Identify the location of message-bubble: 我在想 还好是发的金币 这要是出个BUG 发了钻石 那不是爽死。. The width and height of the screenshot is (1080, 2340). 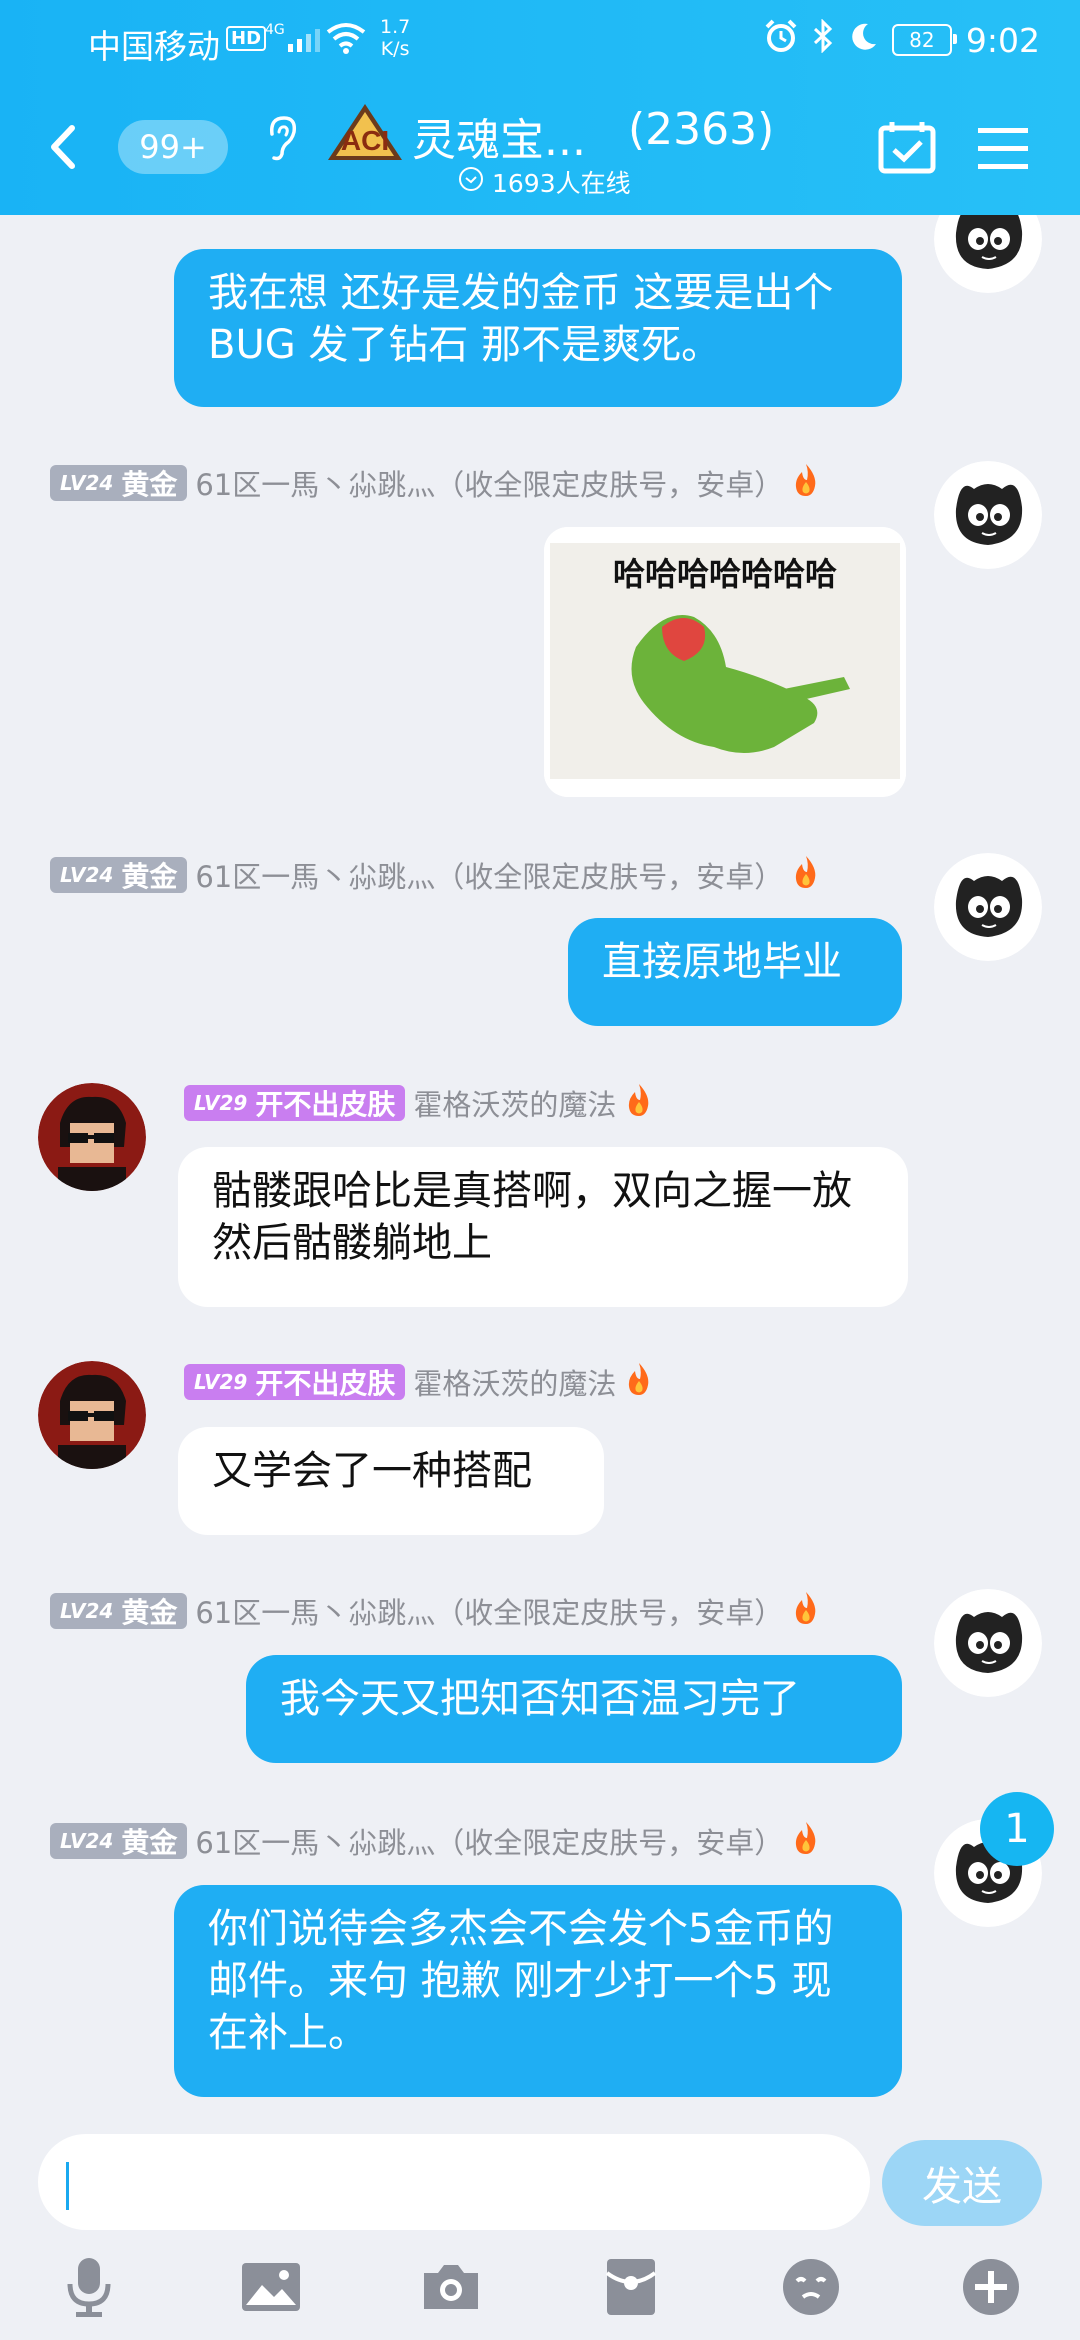
(538, 328).